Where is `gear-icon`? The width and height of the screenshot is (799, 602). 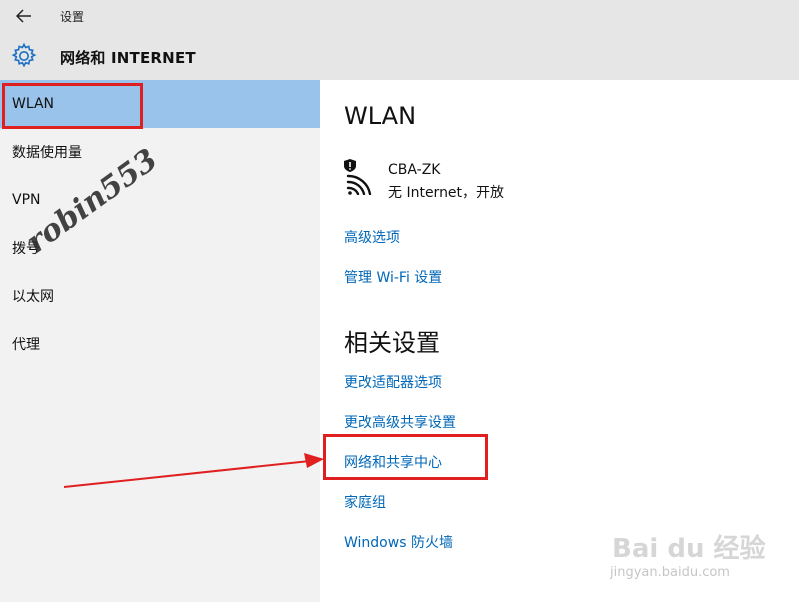
gear-icon is located at coordinates (24, 55).